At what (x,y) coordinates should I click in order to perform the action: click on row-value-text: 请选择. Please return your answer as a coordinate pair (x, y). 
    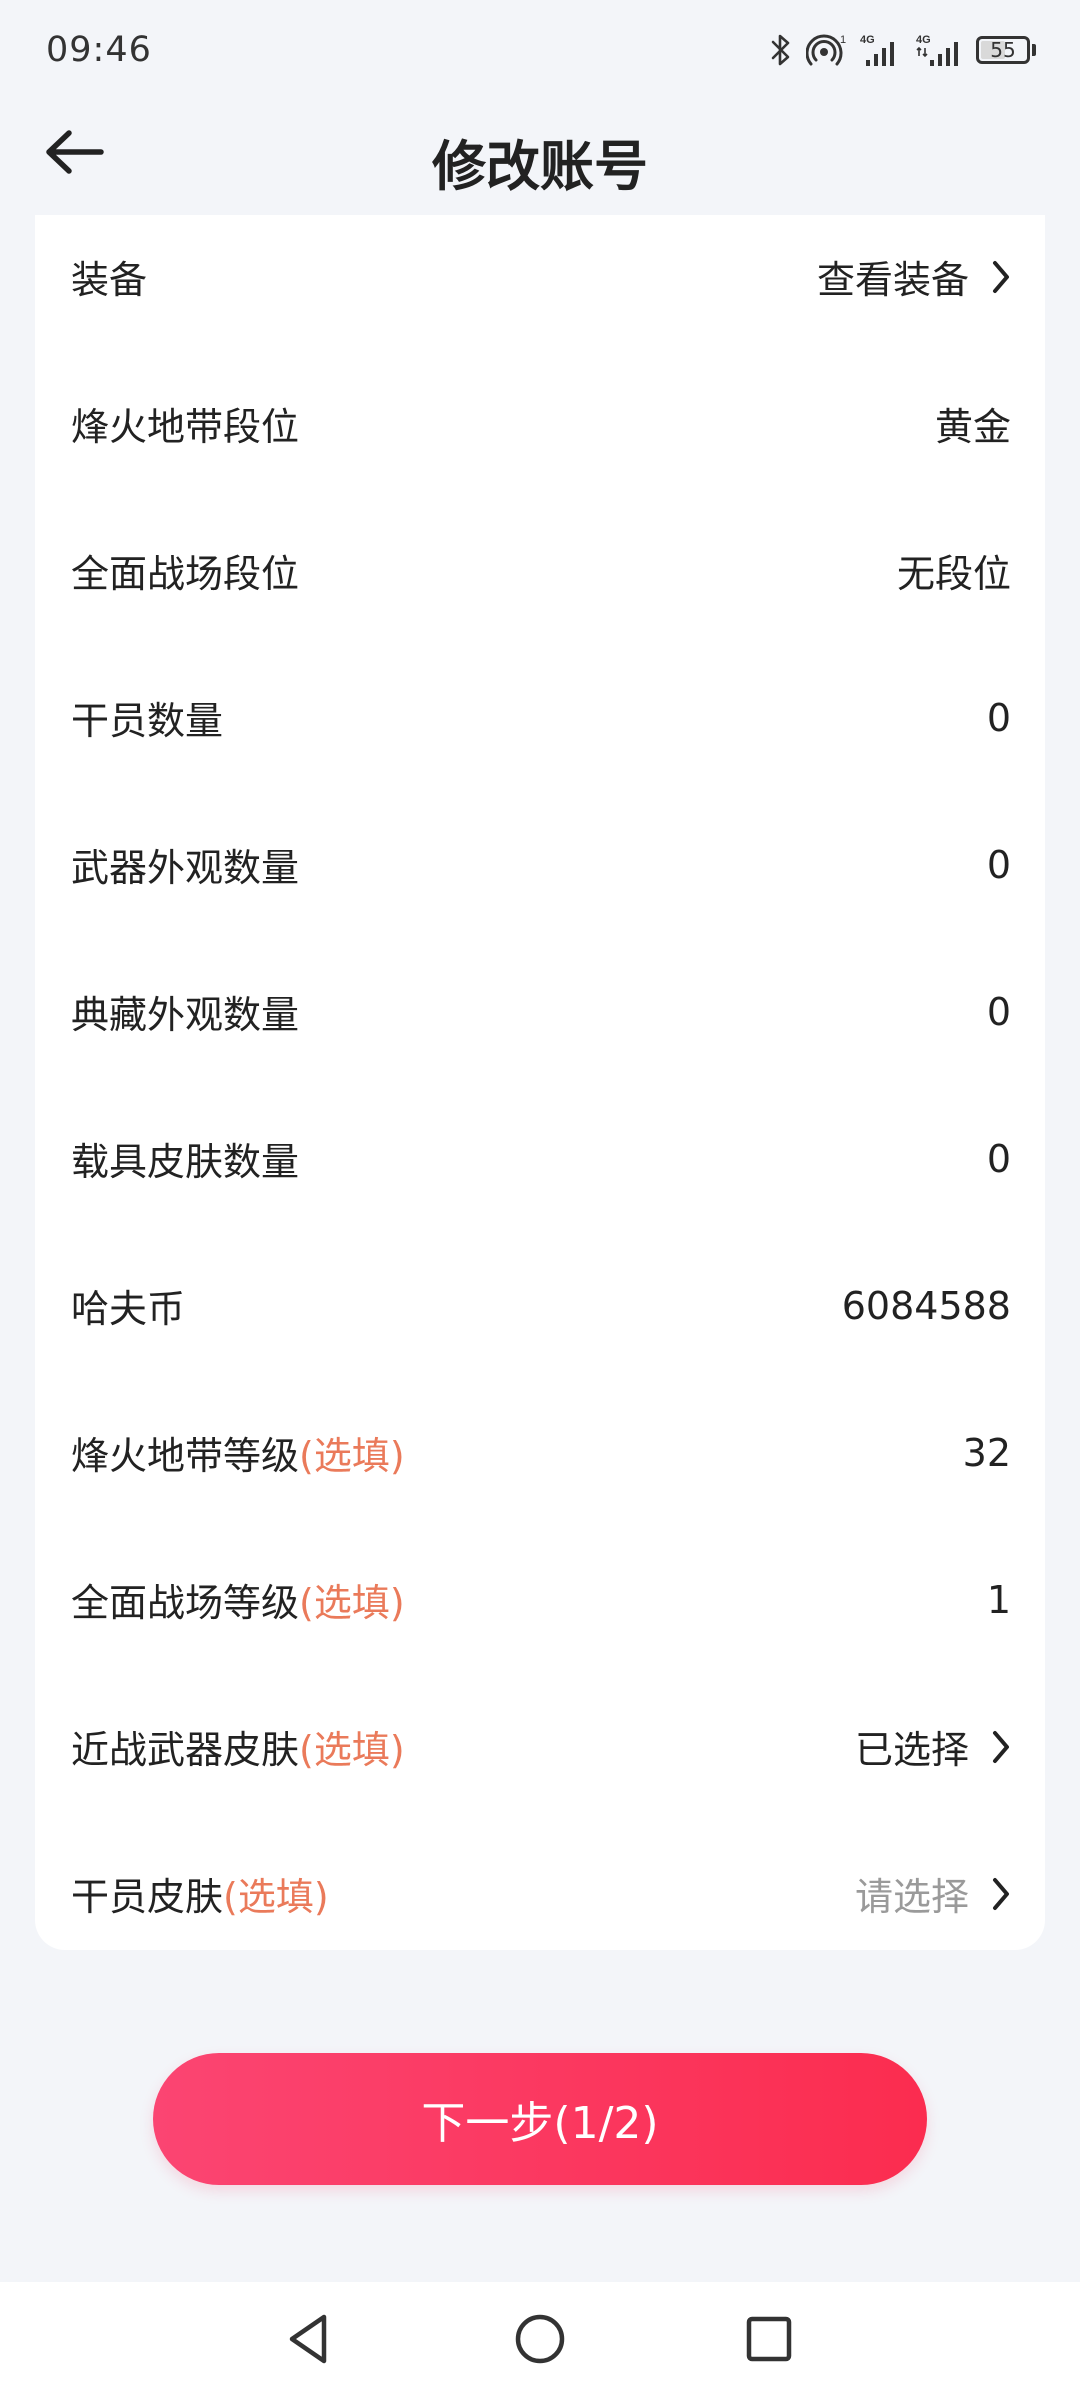
    Looking at the image, I should click on (911, 1897).